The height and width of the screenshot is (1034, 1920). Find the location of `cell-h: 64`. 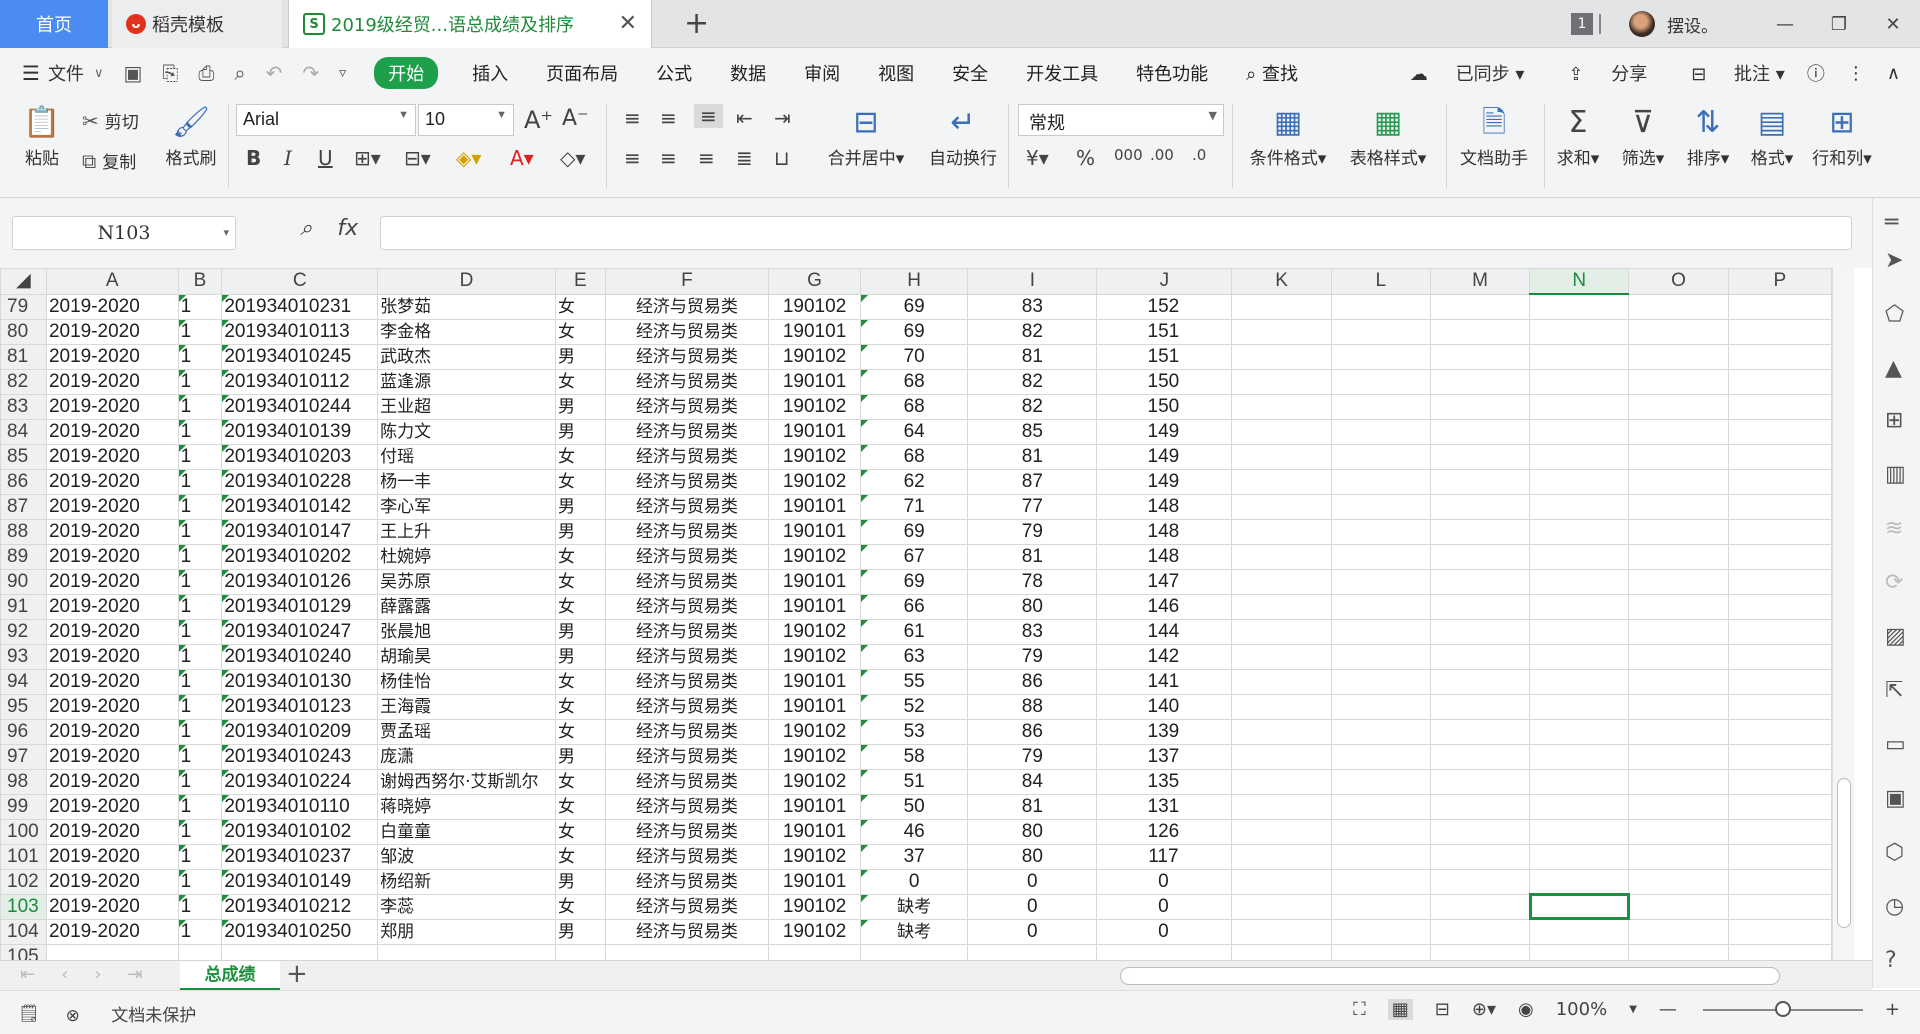

cell-h: 64 is located at coordinates (914, 431).